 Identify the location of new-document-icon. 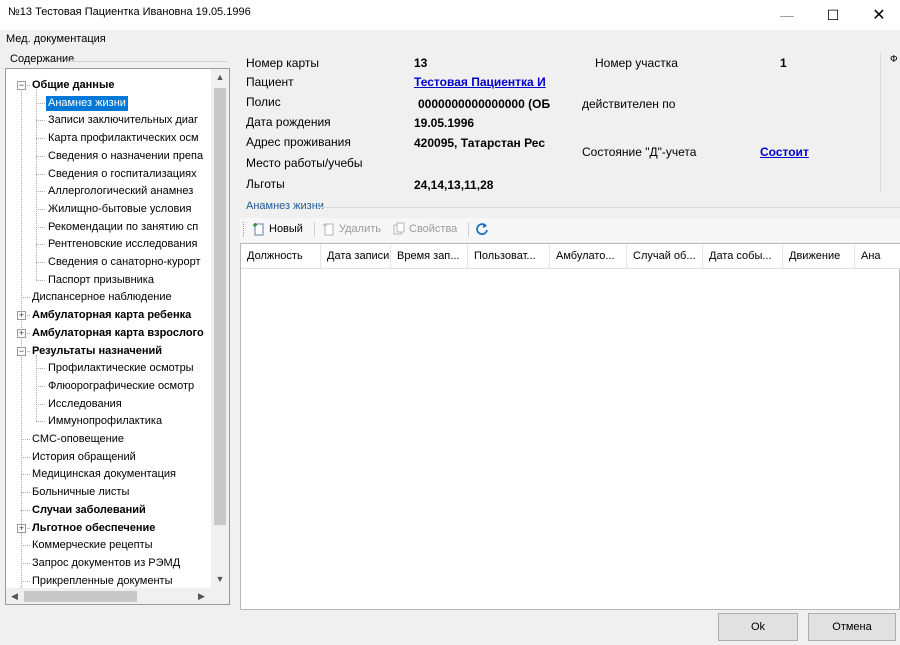
(258, 229).